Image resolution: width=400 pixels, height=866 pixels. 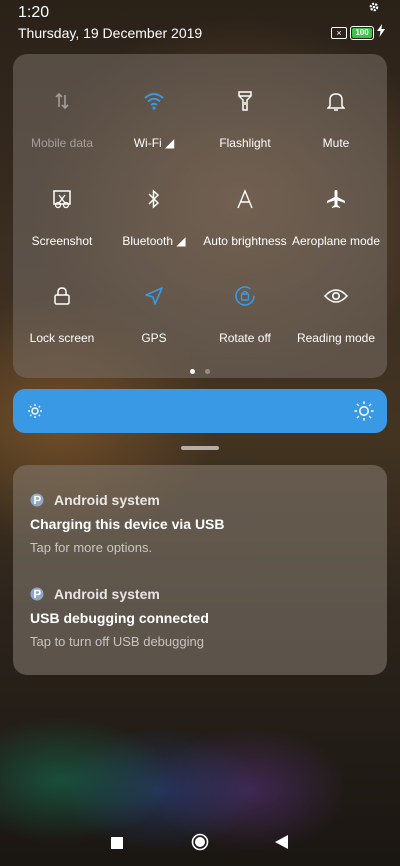 What do you see at coordinates (336, 296) in the screenshot?
I see `eye-icon` at bounding box center [336, 296].